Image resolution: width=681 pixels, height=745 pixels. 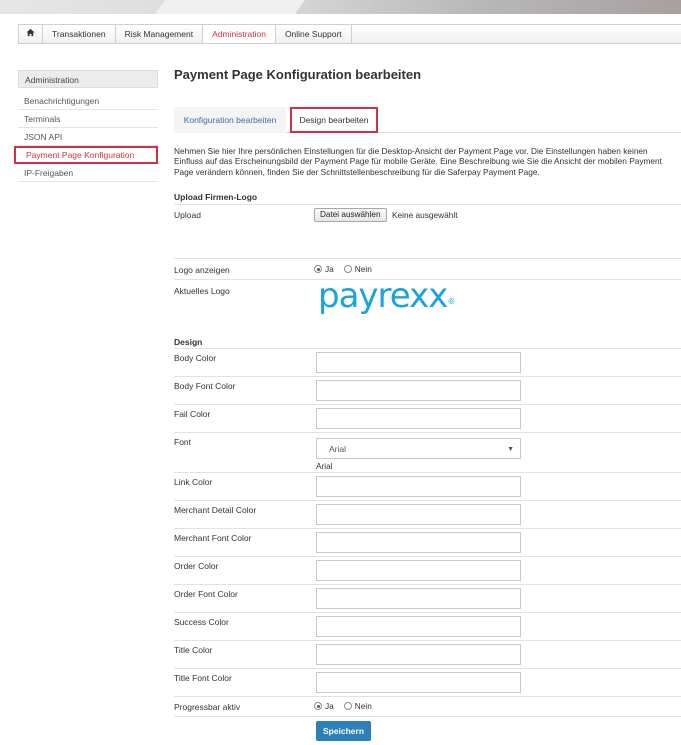 I want to click on payrexx-logo: payrexx®, so click(x=386, y=296).